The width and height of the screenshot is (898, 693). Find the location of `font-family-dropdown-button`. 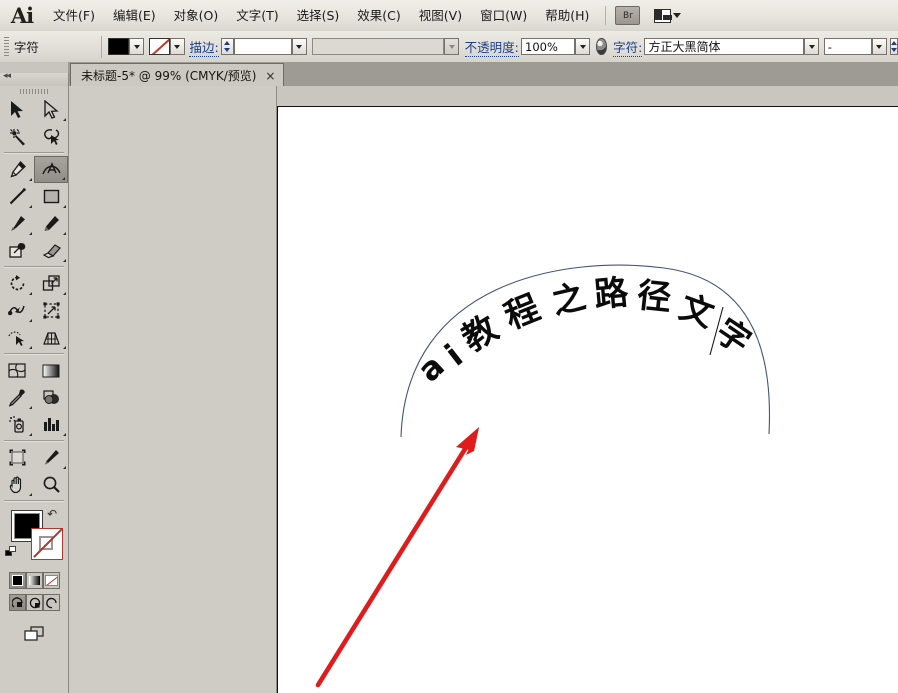

font-family-dropdown-button is located at coordinates (812, 46).